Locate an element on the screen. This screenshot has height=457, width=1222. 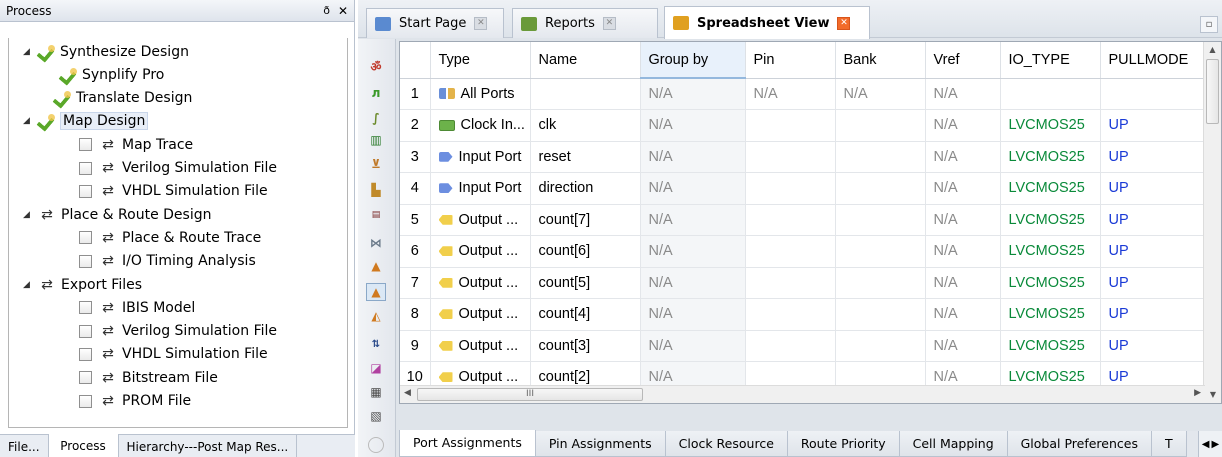
column-header-io-type: IO_TYPE is located at coordinates (1050, 60).